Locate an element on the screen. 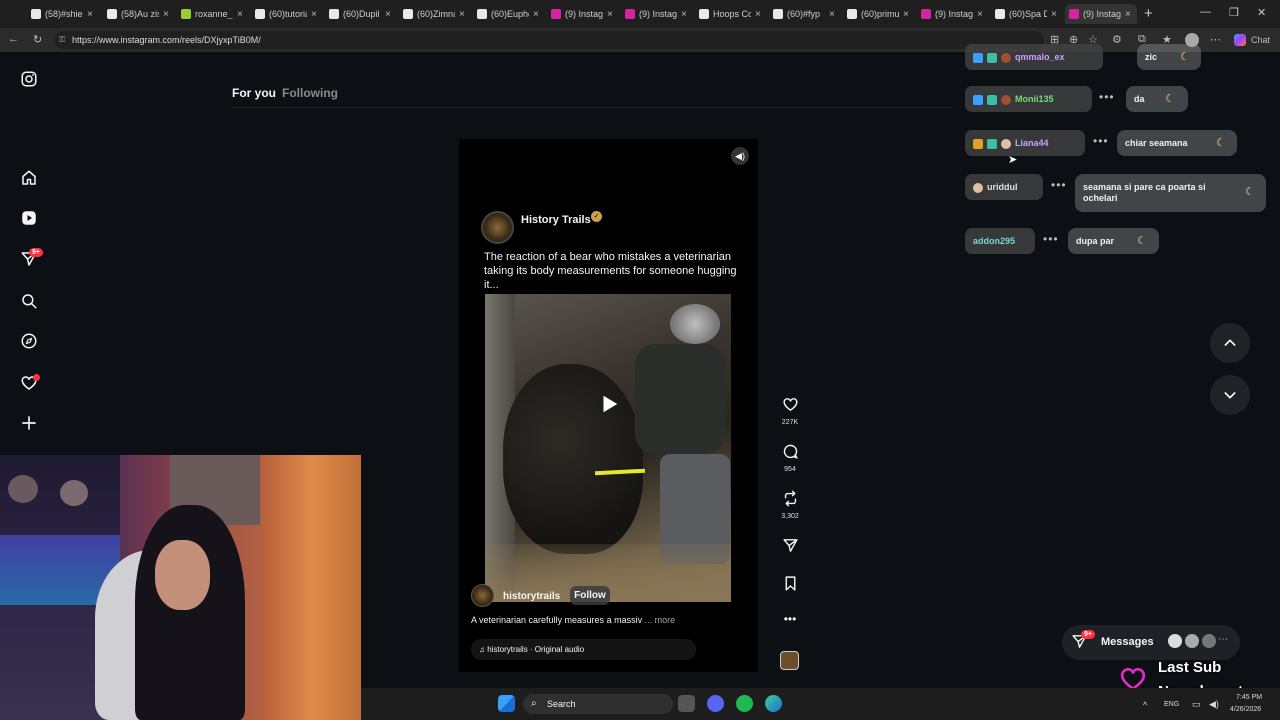 Image resolution: width=1280 pixels, height=720 pixels. instagram-icon is located at coordinates (630, 14).